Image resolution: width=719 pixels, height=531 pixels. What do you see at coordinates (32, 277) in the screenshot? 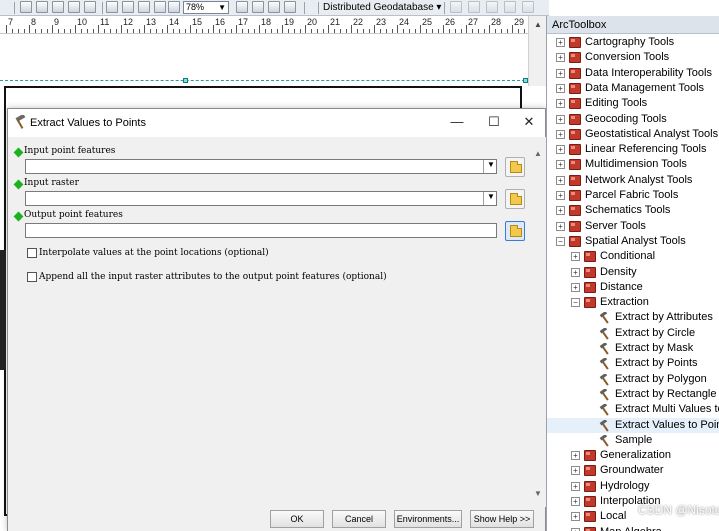
I see `append-attributes-checkbox` at bounding box center [32, 277].